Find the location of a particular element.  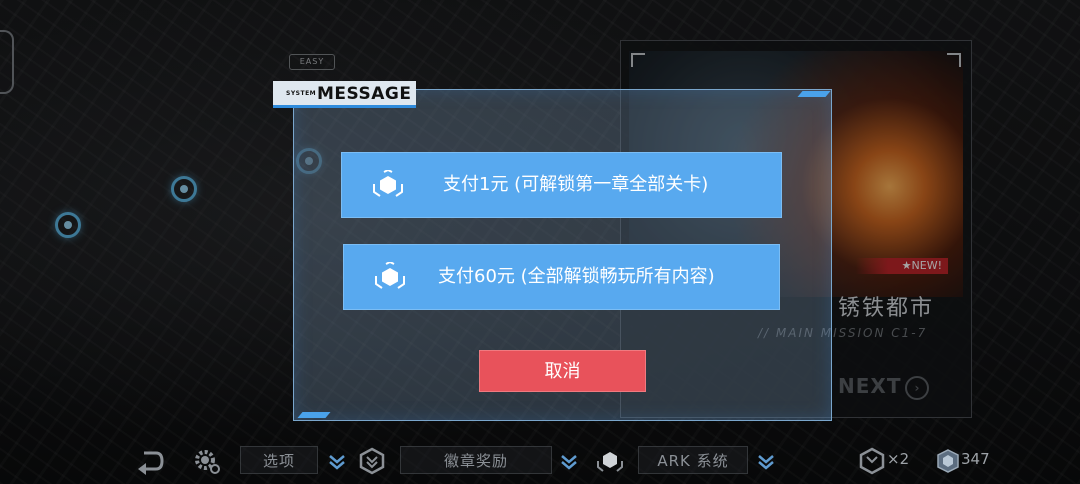

badge-icon is located at coordinates (372, 461).